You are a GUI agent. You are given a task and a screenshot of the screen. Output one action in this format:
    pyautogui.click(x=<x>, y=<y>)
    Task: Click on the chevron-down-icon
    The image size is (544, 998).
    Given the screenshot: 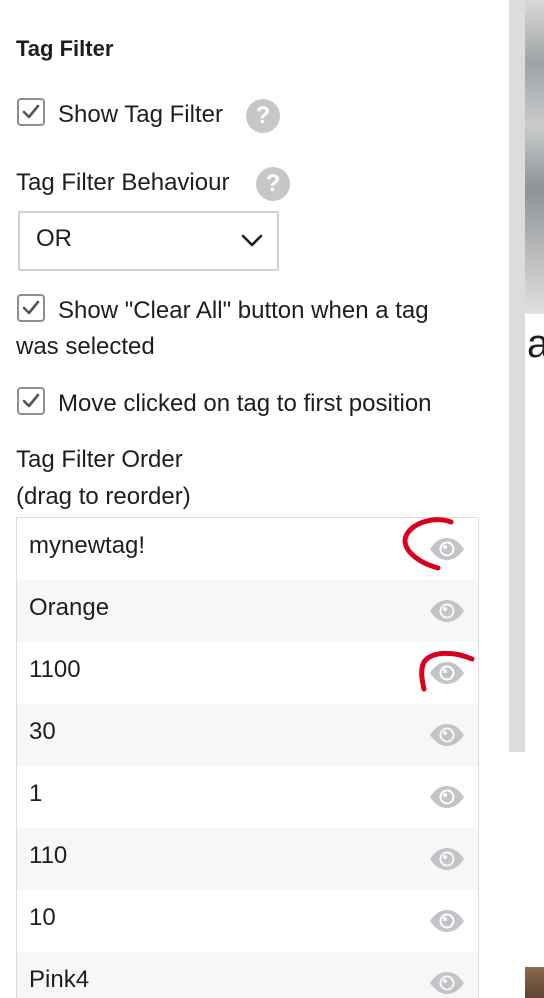 What is the action you would take?
    pyautogui.click(x=252, y=240)
    